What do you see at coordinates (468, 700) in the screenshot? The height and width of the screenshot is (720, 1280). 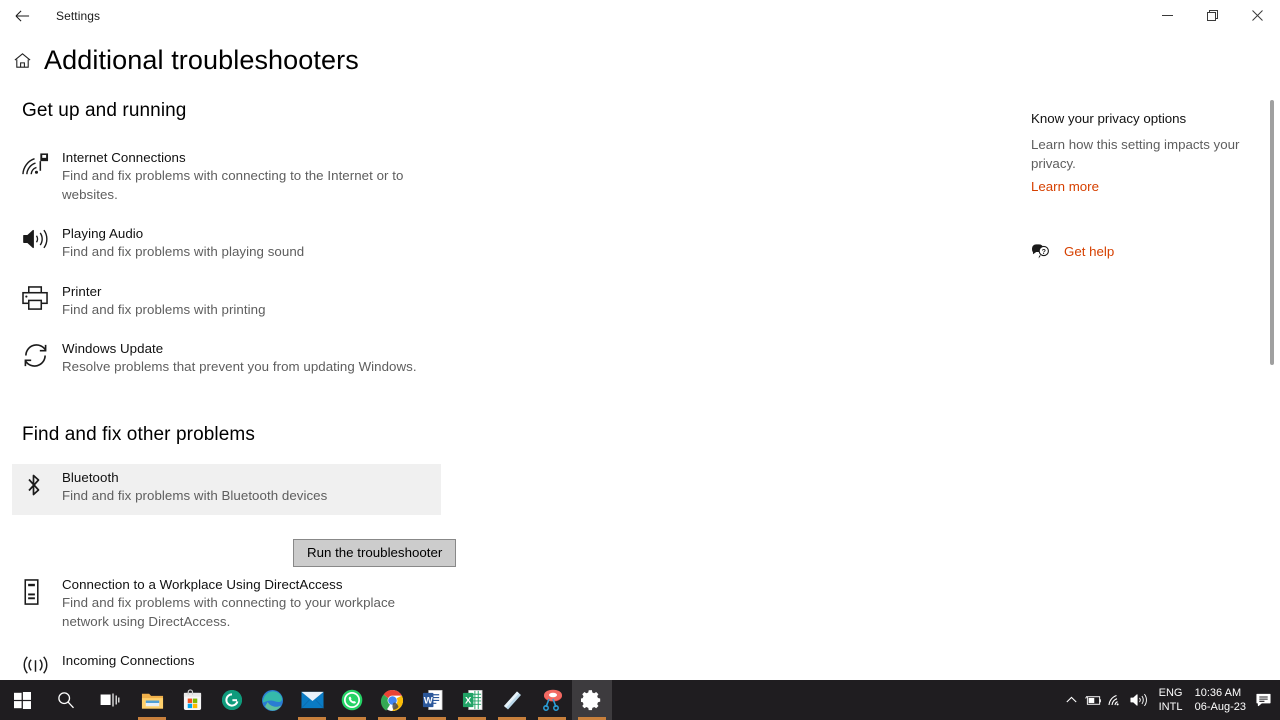 I see `svg-text: X` at bounding box center [468, 700].